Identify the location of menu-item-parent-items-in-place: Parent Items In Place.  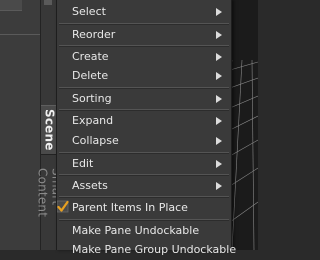
(144, 207).